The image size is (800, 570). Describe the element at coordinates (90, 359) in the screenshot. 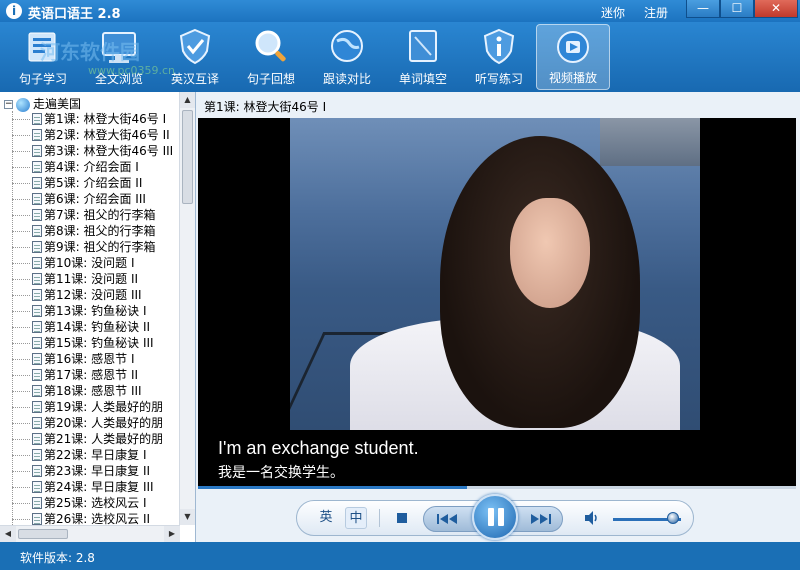

I see `lesson-item: 第16课: 感恩节 I` at that location.